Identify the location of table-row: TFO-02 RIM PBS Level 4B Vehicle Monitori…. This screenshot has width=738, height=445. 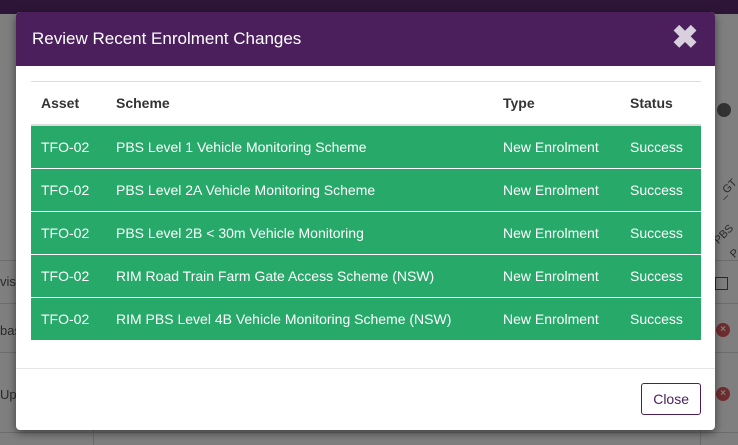
(366, 318).